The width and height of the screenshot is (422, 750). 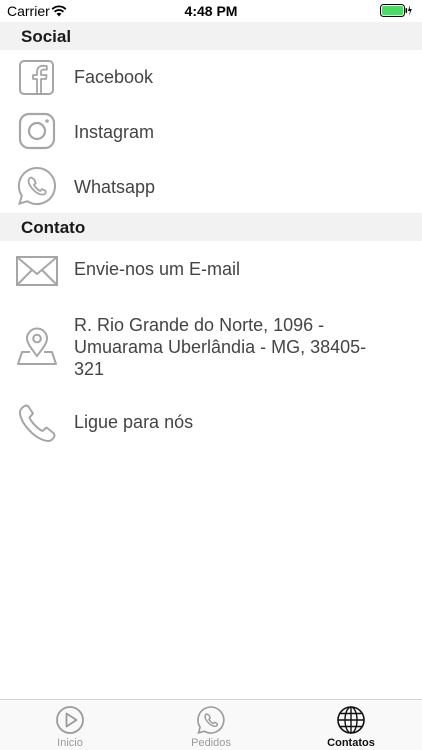 What do you see at coordinates (70, 743) in the screenshot?
I see `tab-label-inicio: Inicio` at bounding box center [70, 743].